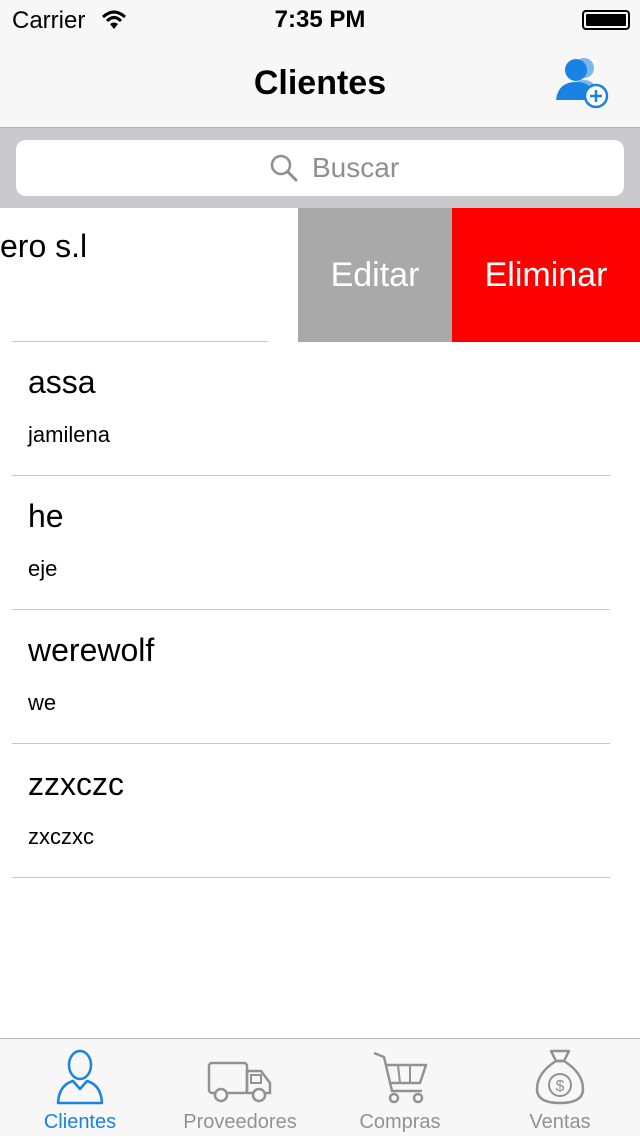 The width and height of the screenshot is (640, 1137). I want to click on battery-icon, so click(606, 20).